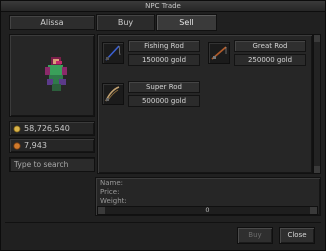 Image resolution: width=326 pixels, height=251 pixels. I want to click on amount-slider: 0, so click(207, 210).